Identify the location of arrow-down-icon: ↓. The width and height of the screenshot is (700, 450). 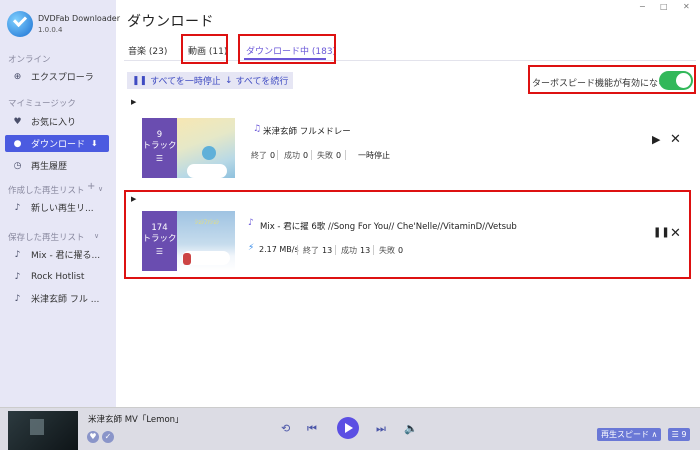
(229, 80).